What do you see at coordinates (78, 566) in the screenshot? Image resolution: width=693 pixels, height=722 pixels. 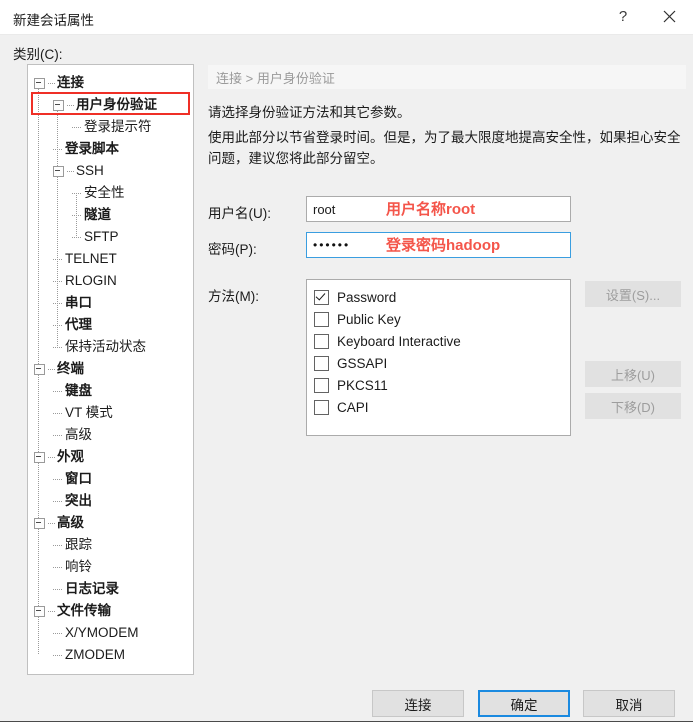 I see `tree-item-label: 响铃` at bounding box center [78, 566].